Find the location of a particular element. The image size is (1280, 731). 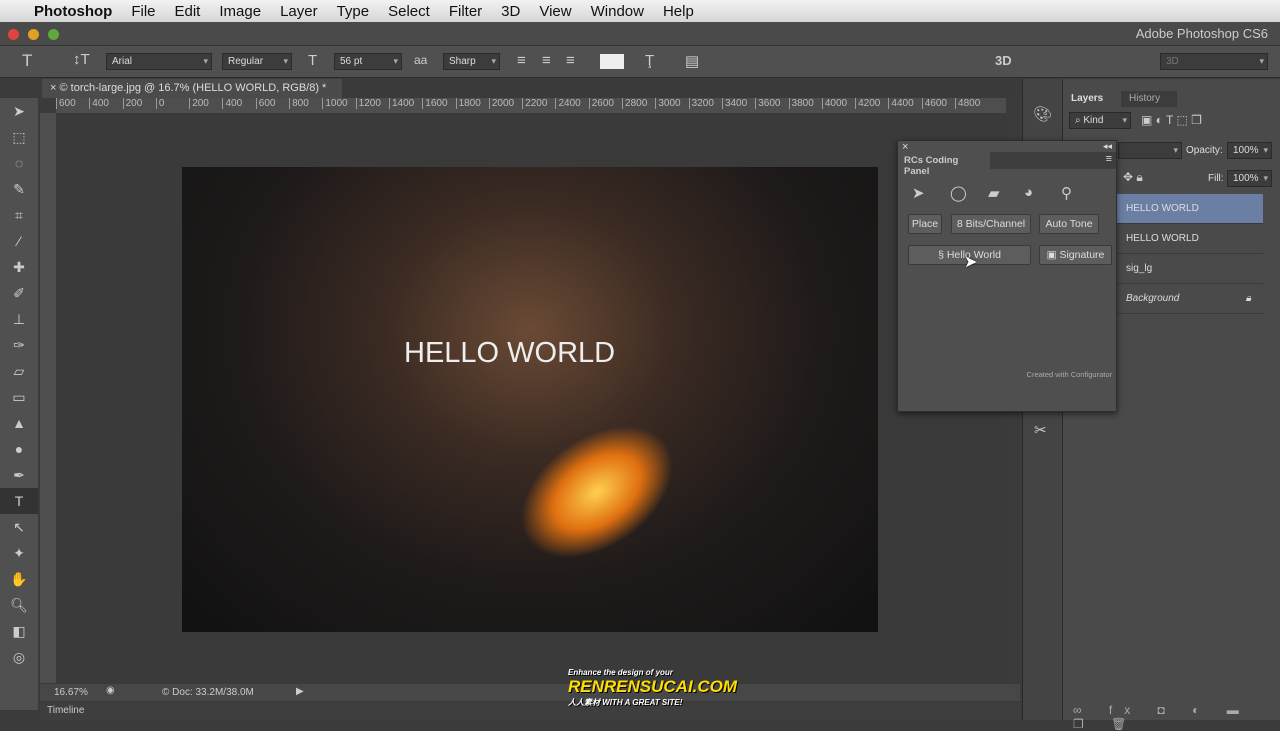

crop-tool-icon: ⌗ is located at coordinates (19, 215).